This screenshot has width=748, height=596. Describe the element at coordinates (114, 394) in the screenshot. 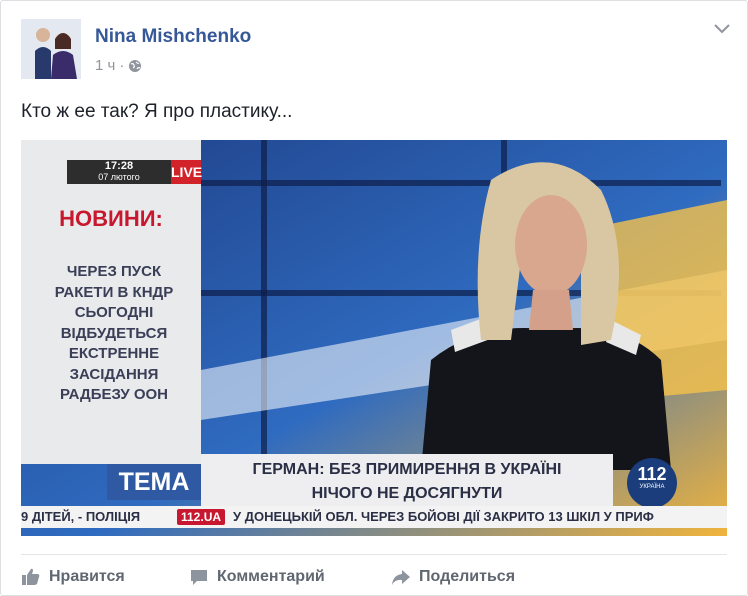

I see `news-line: РАДБЕЗУ ООН` at that location.